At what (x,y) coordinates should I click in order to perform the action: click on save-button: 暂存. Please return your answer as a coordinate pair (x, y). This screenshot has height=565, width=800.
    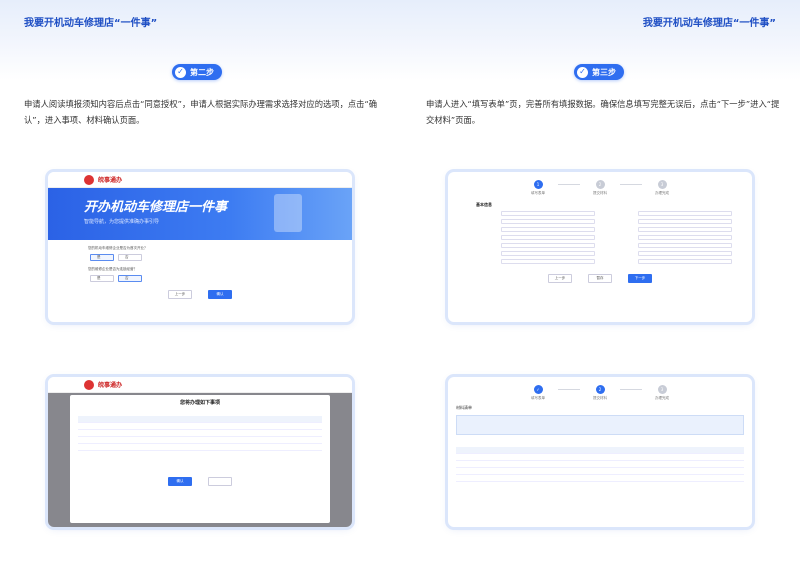
    Looking at the image, I should click on (600, 278).